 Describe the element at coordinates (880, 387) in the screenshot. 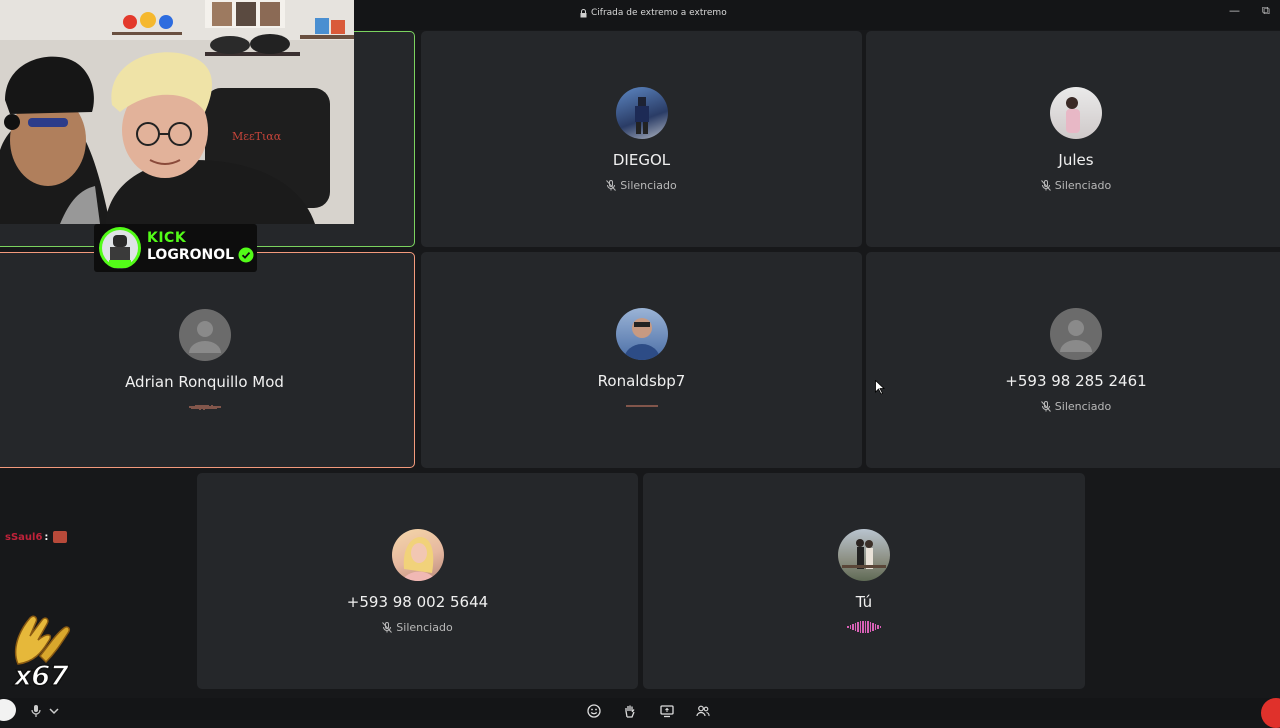

I see `mouse-cursor-icon` at that location.